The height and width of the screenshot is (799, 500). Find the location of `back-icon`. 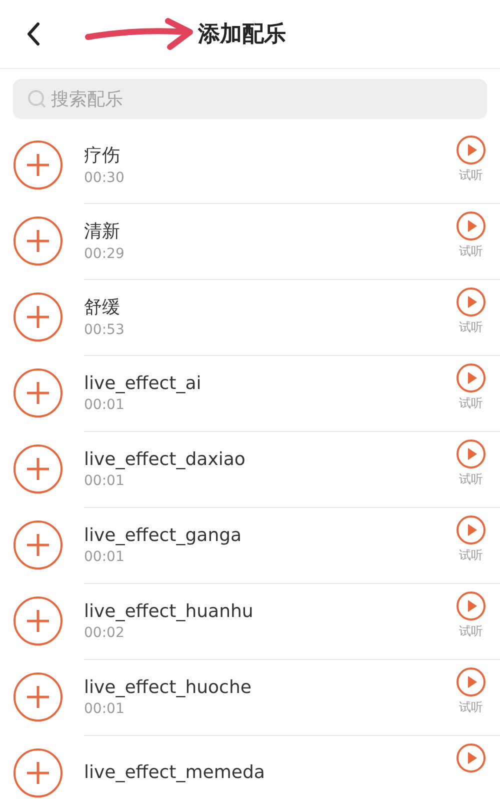

back-icon is located at coordinates (33, 34).